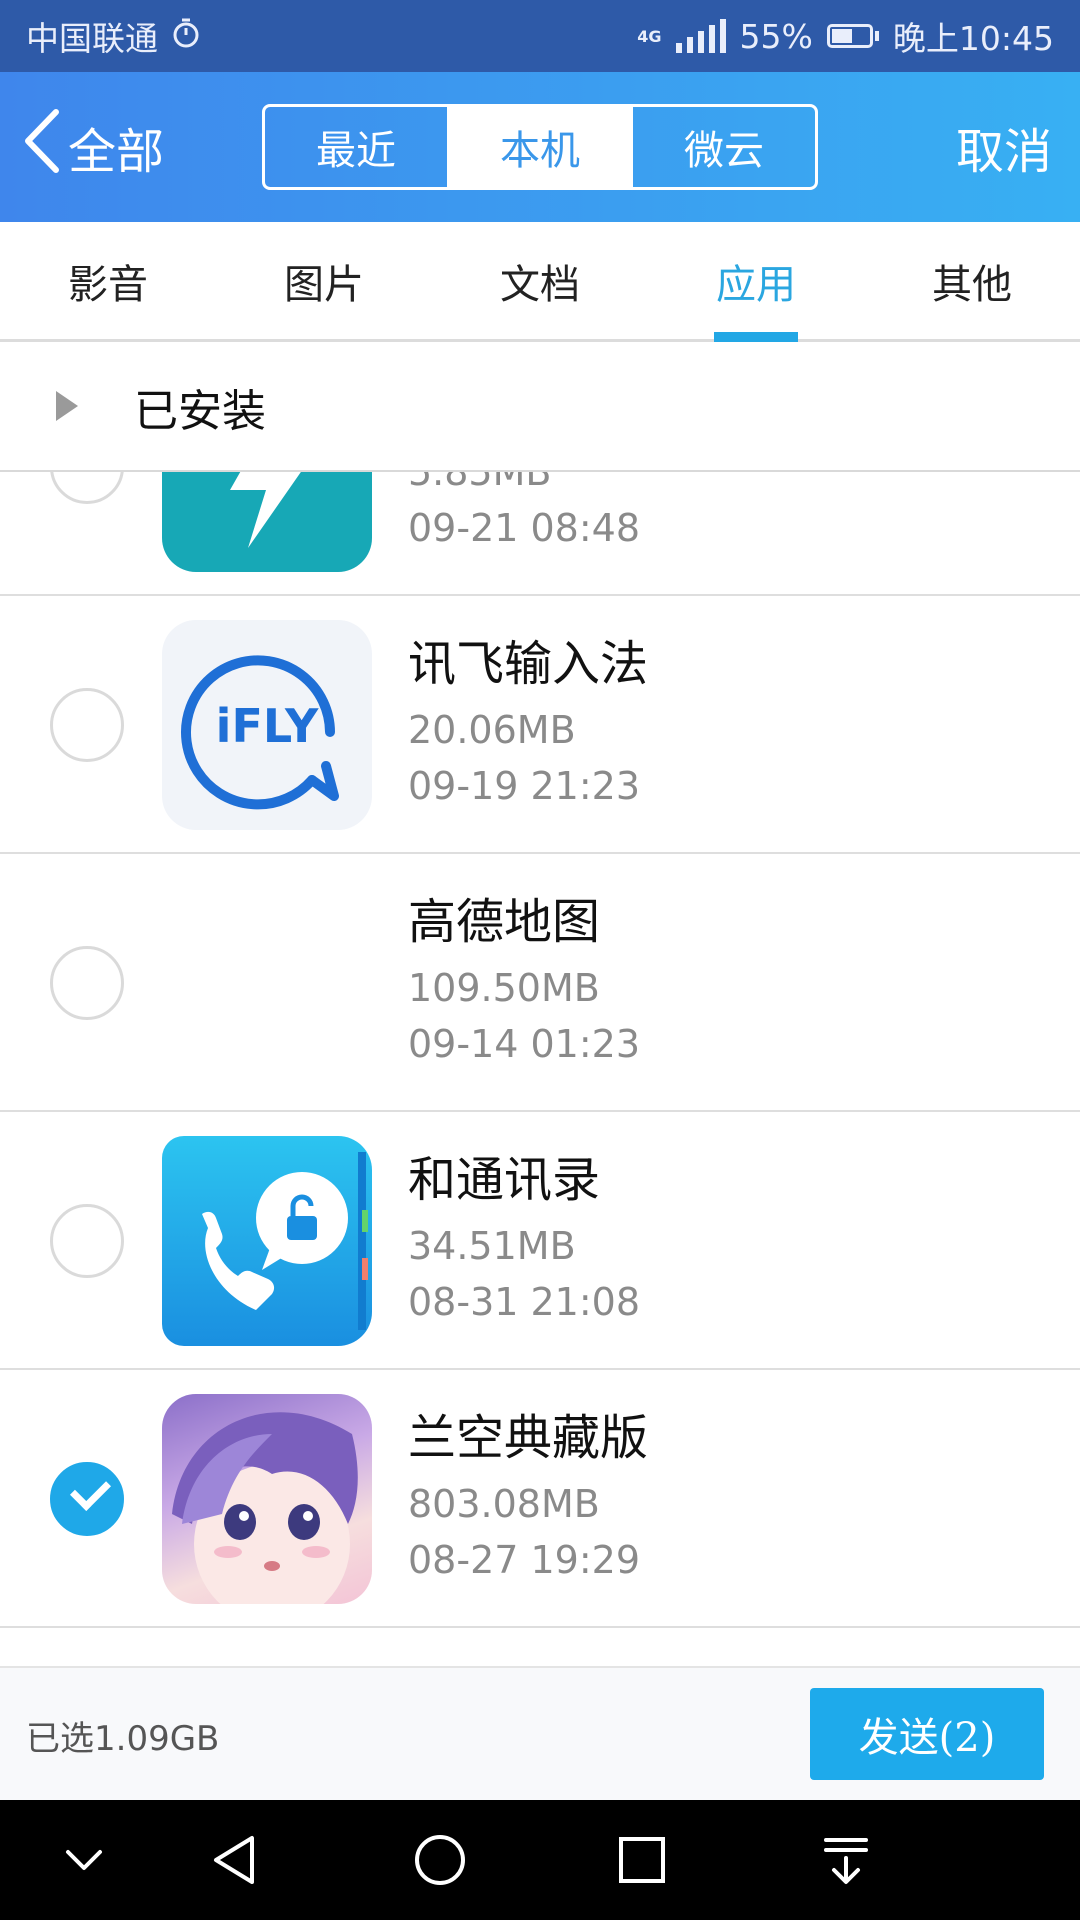  Describe the element at coordinates (267, 983) in the screenshot. I see `blank-app-icon` at that location.